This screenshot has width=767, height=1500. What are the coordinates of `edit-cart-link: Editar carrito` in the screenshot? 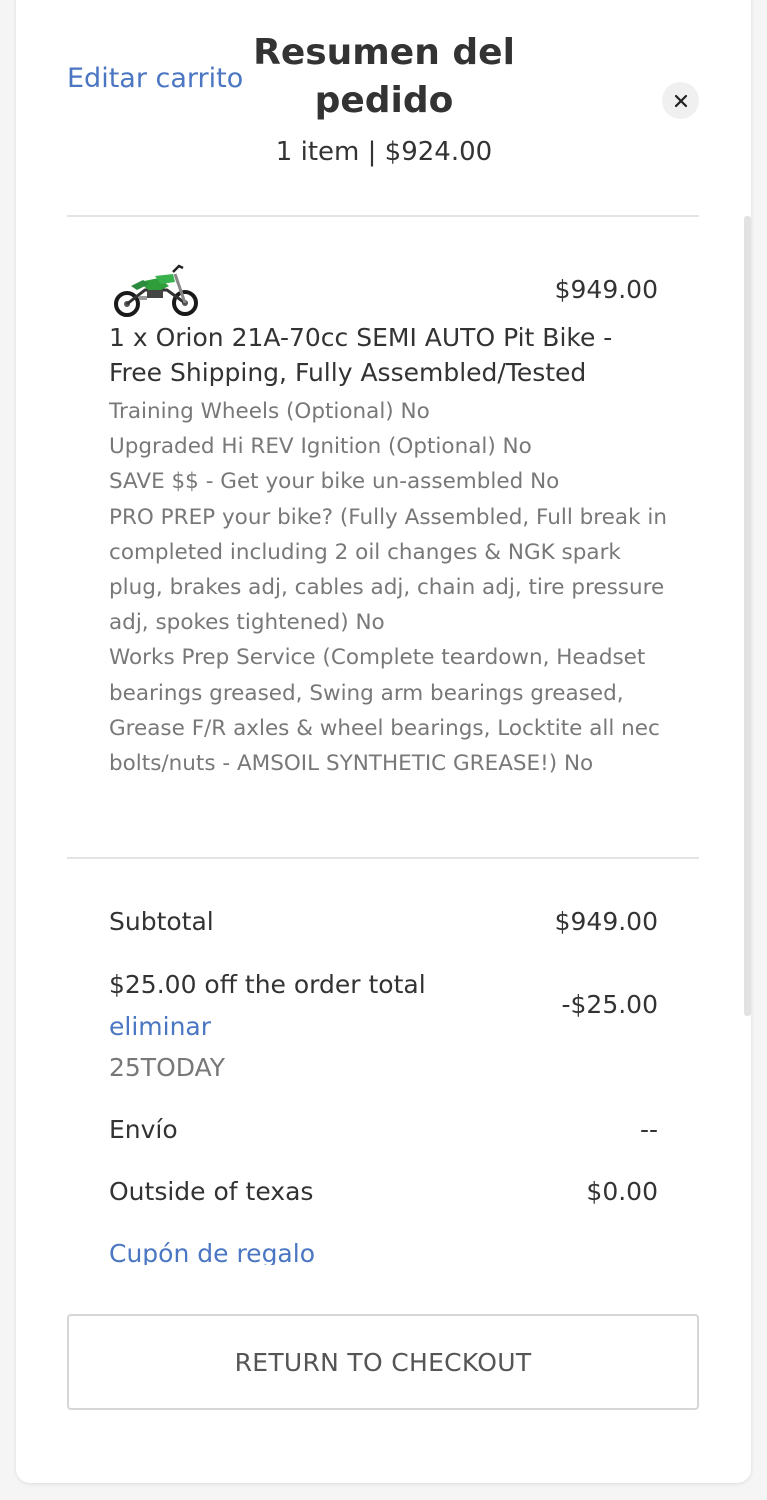 It's located at (155, 78).